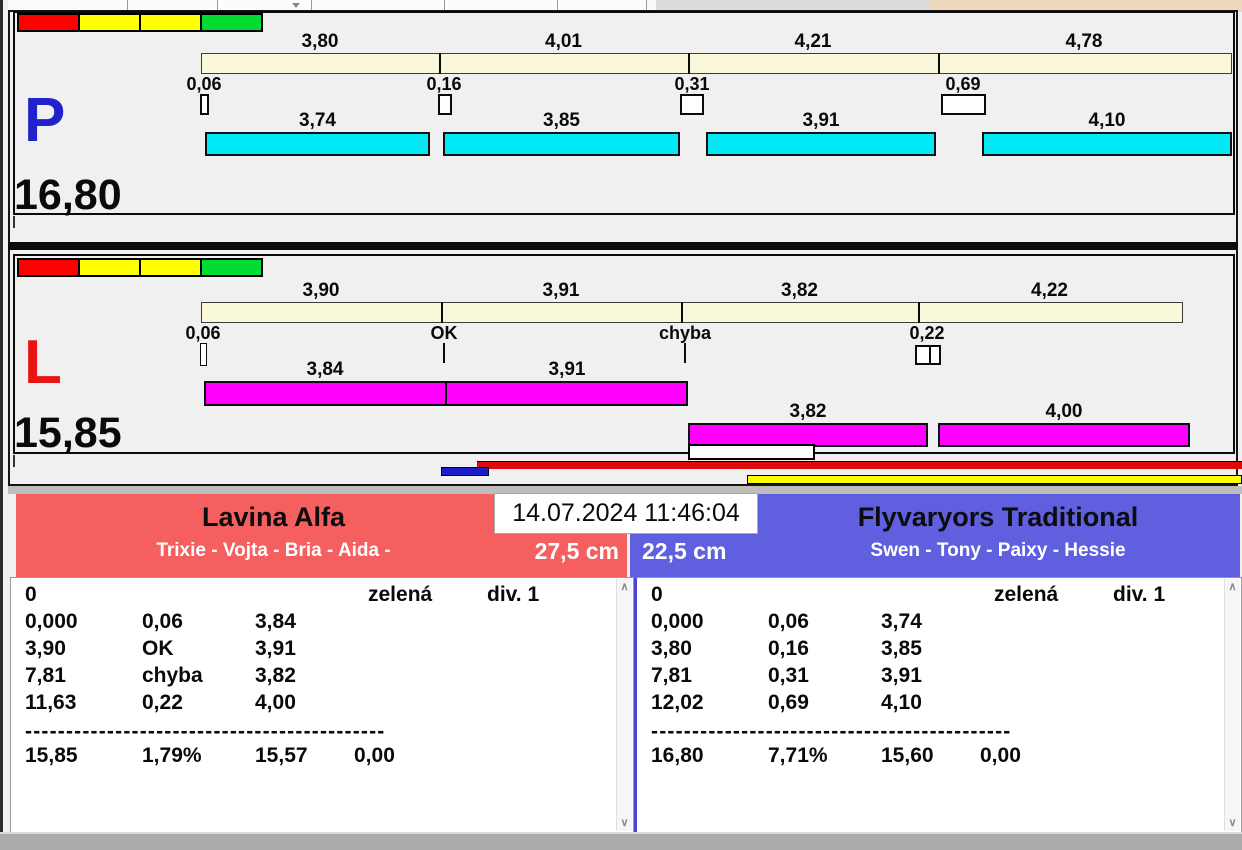  I want to click on toolbar-spacer, so click(793, 5).